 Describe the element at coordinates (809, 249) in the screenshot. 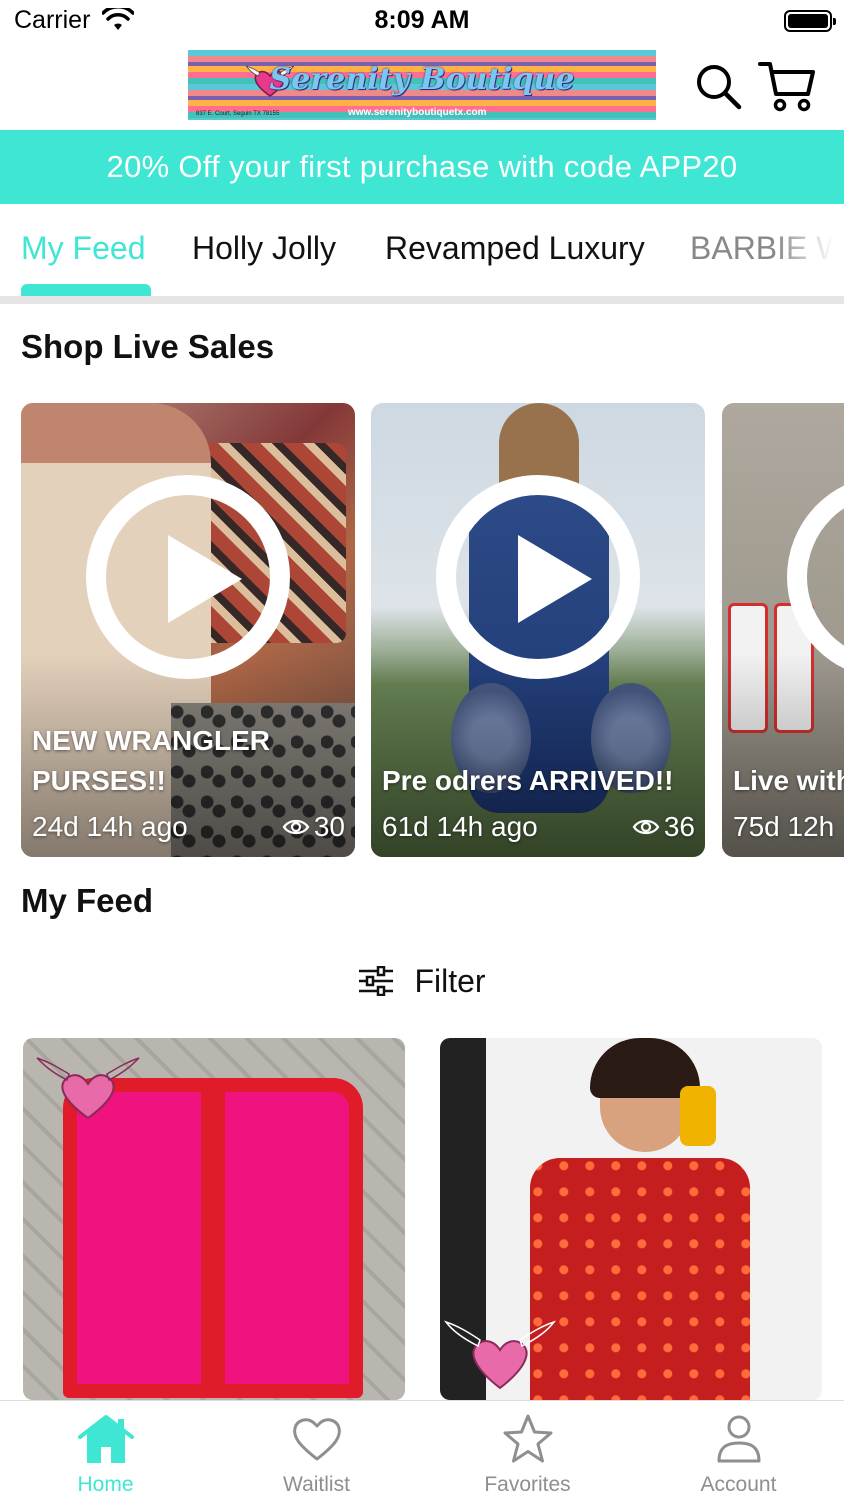

I see `tabs-fade` at that location.